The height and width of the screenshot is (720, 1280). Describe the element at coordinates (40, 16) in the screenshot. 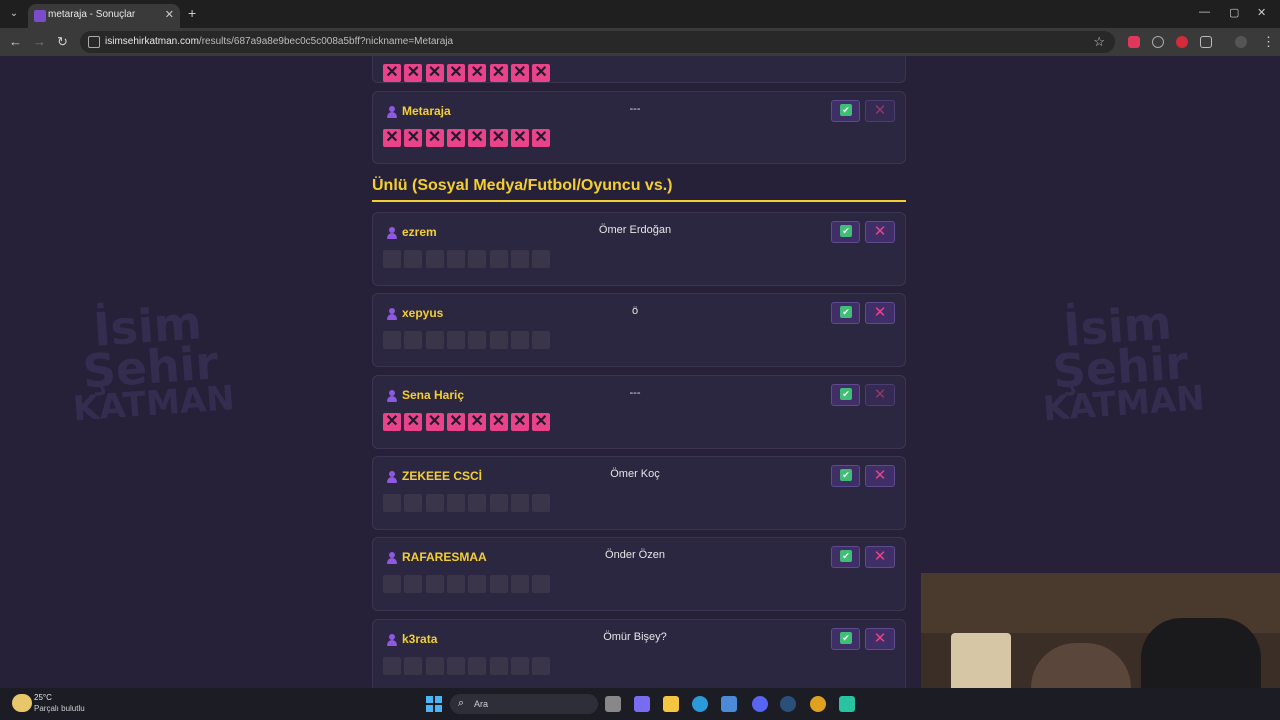

I see `site-favicon-icon` at that location.